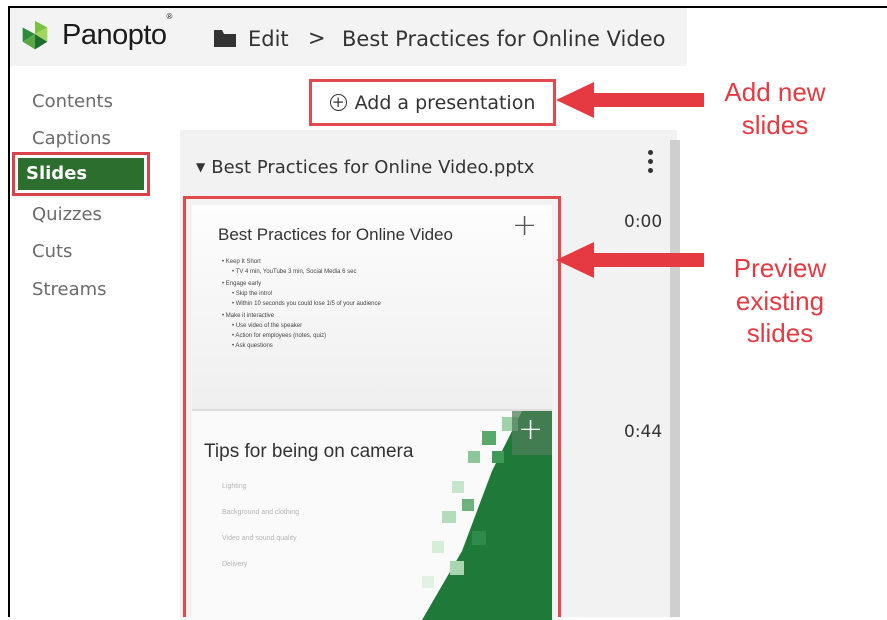  I want to click on folder-icon, so click(225, 38).